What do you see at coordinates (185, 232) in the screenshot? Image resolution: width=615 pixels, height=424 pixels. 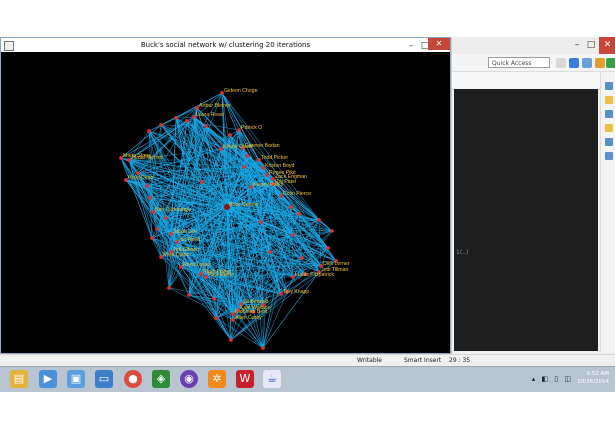 I see `node-label: Sarah Lee` at bounding box center [185, 232].